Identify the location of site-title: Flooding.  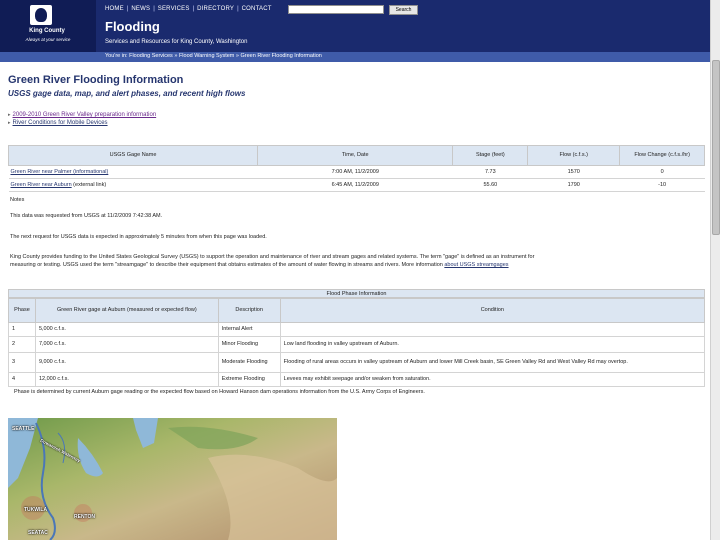
(132, 26).